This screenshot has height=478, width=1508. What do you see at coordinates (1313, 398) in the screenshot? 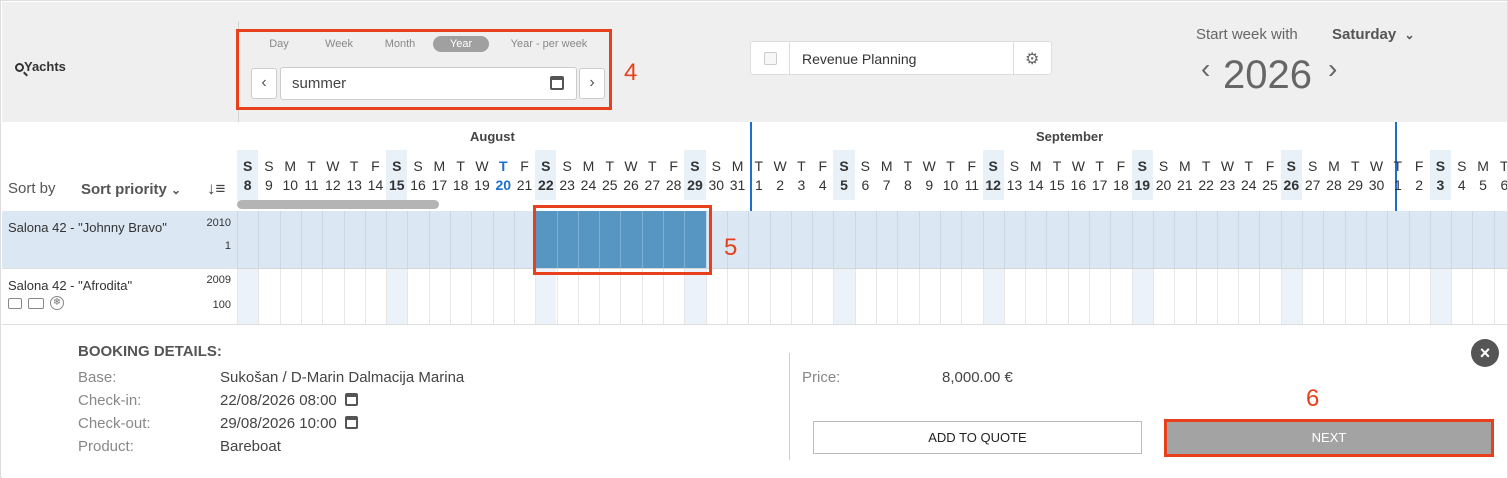
I see `annotation-label-6: 6` at bounding box center [1313, 398].